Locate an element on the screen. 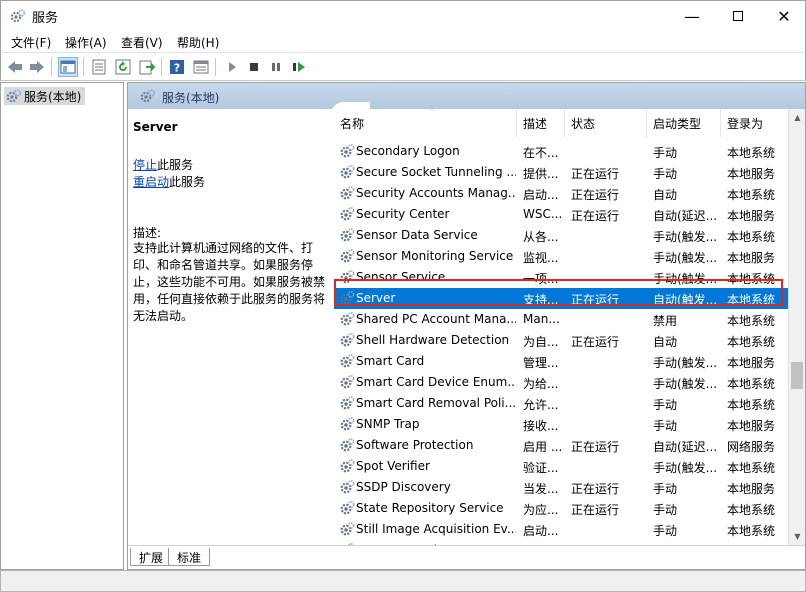  scrollbar-thumb is located at coordinates (797, 375).